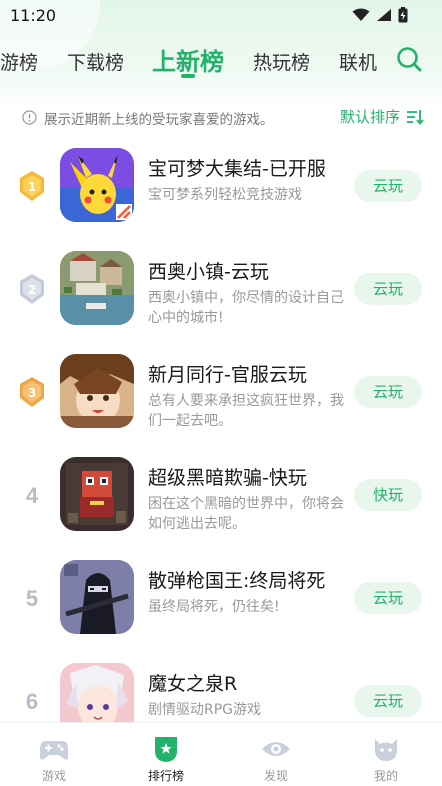  Describe the element at coordinates (385, 776) in the screenshot. I see `nav-label: 我的` at that location.